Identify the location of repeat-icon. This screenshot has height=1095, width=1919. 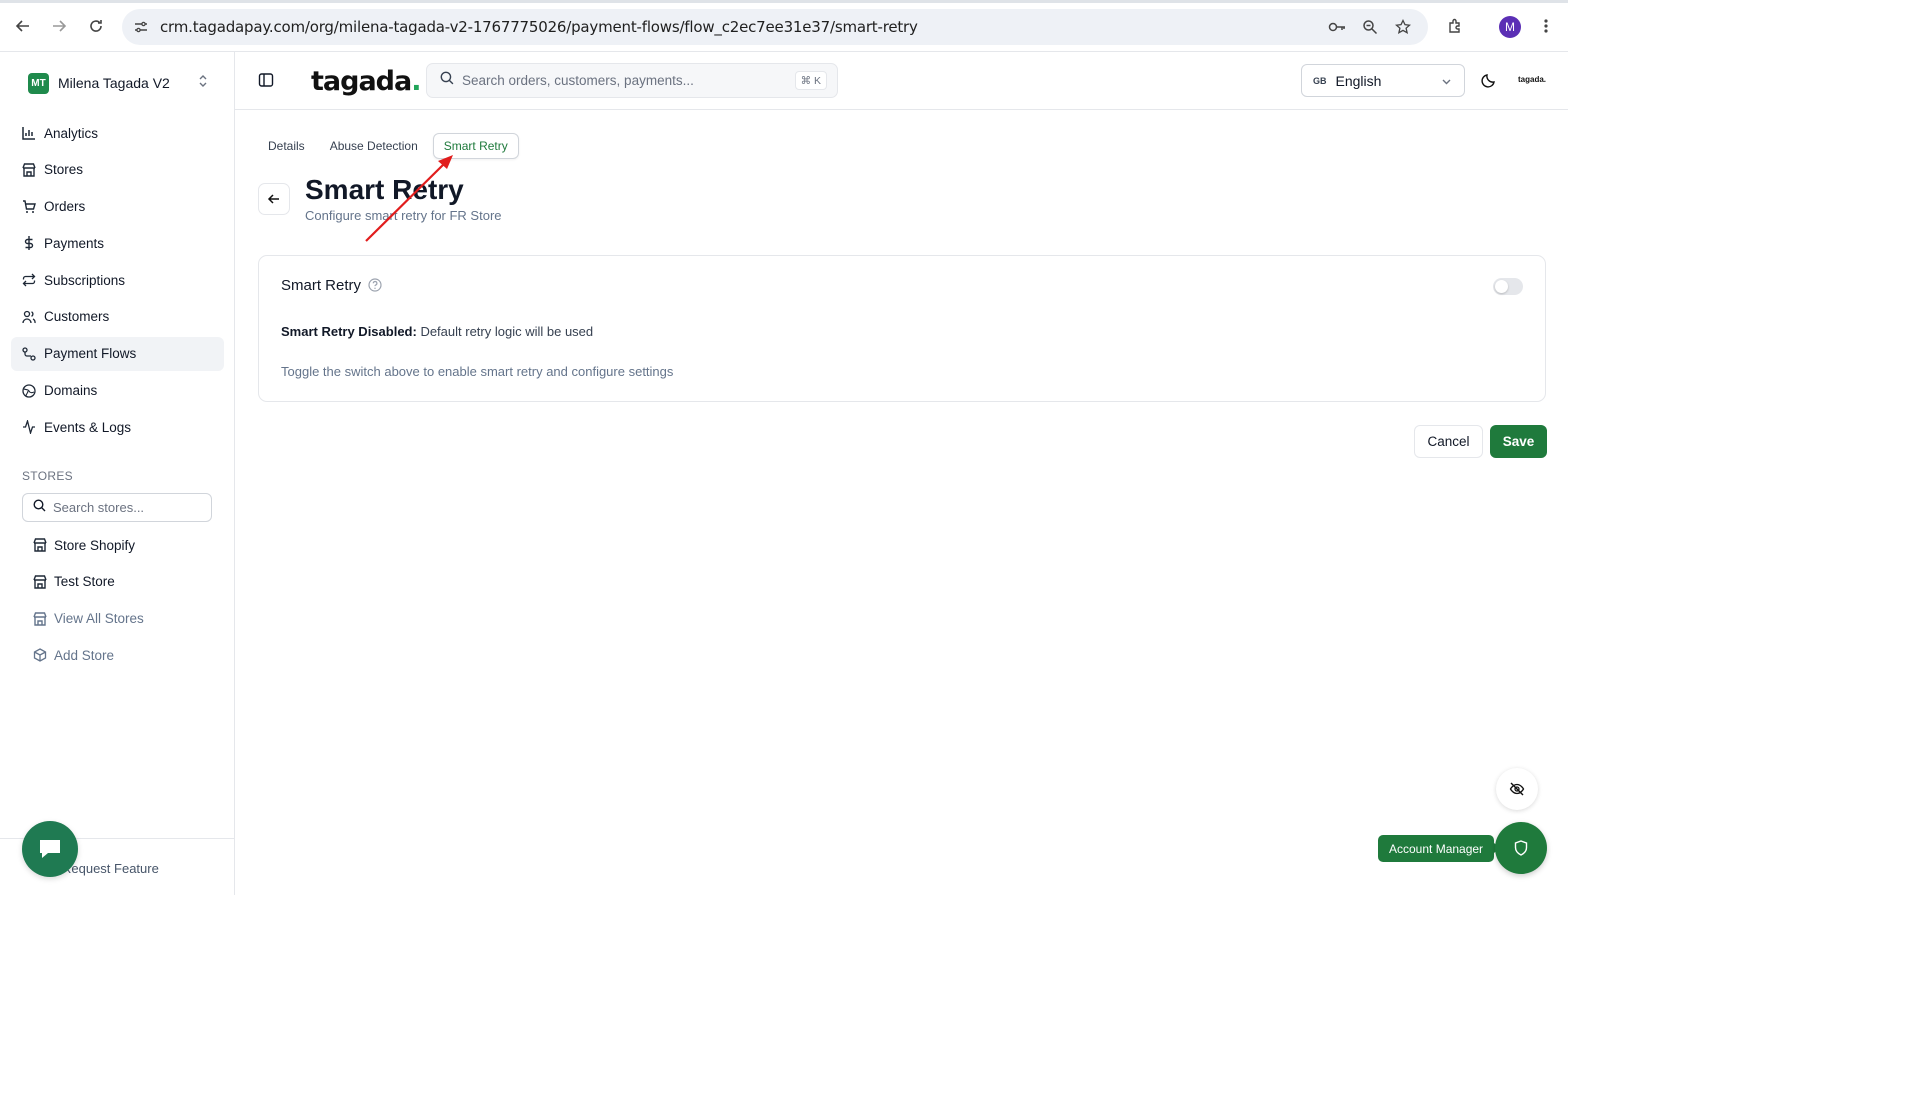
(29, 280).